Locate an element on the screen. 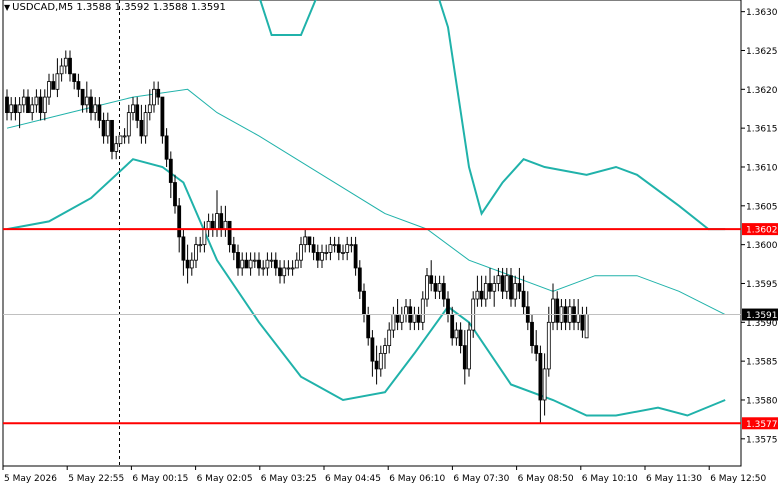 The width and height of the screenshot is (781, 489). time-tick-label: 6 May 00:15 is located at coordinates (160, 479).